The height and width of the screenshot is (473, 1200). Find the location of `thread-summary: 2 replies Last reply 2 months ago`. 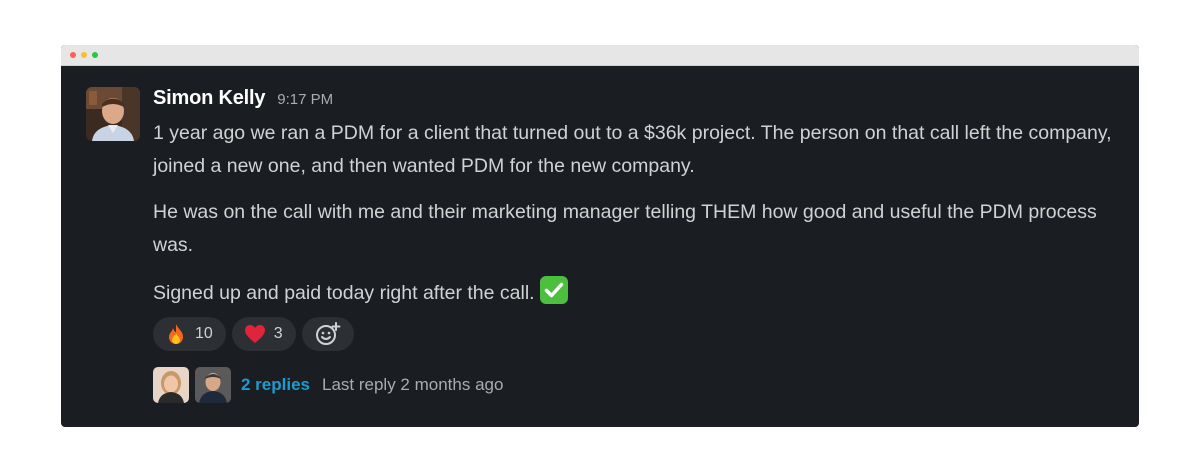

thread-summary: 2 replies Last reply 2 months ago is located at coordinates (636, 385).